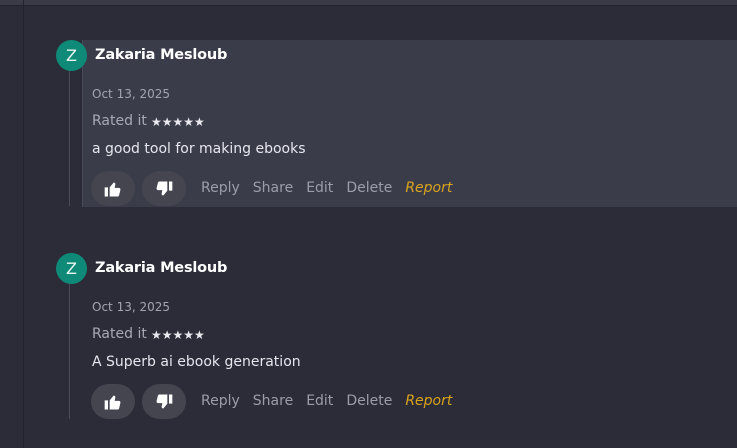  What do you see at coordinates (196, 362) in the screenshot?
I see `review-text: A Superb ai ebook generation` at bounding box center [196, 362].